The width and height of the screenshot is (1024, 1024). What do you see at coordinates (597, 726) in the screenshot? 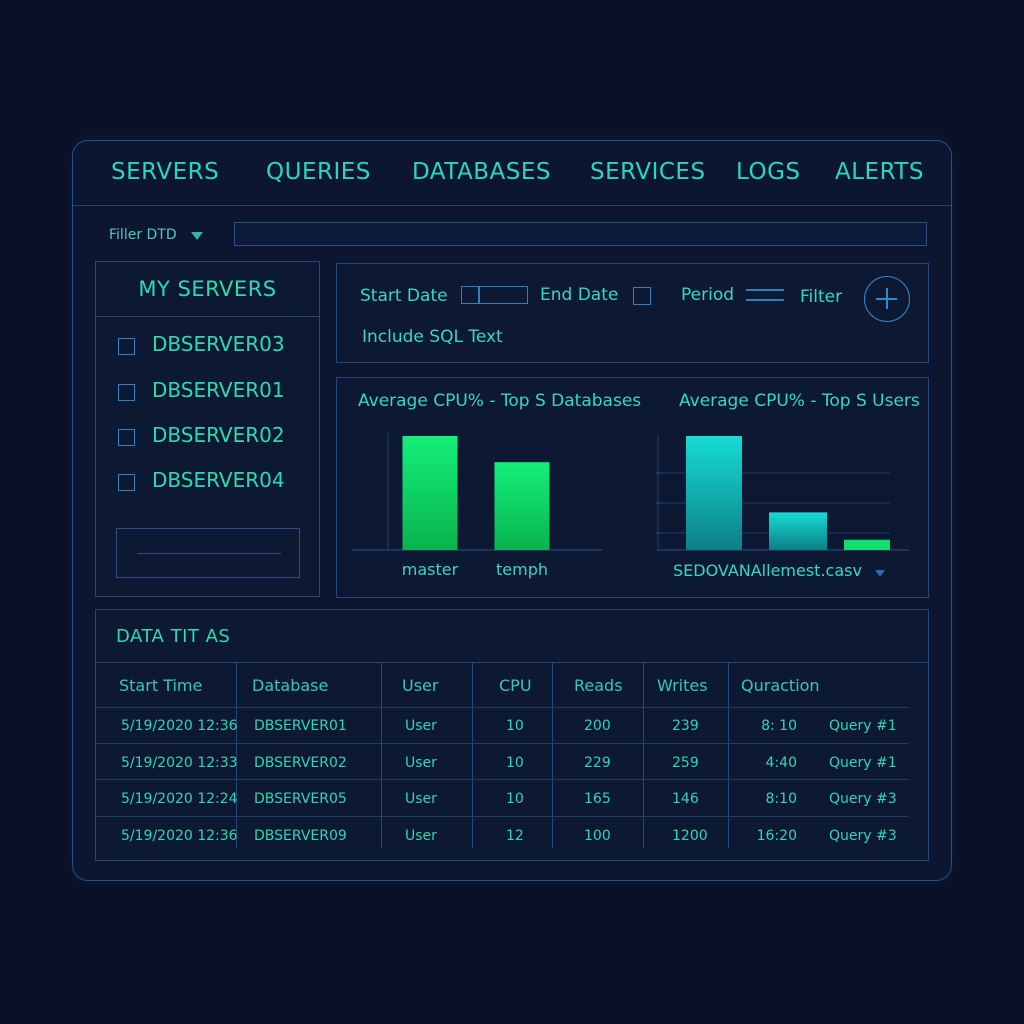
I see `table-cell: 200` at bounding box center [597, 726].